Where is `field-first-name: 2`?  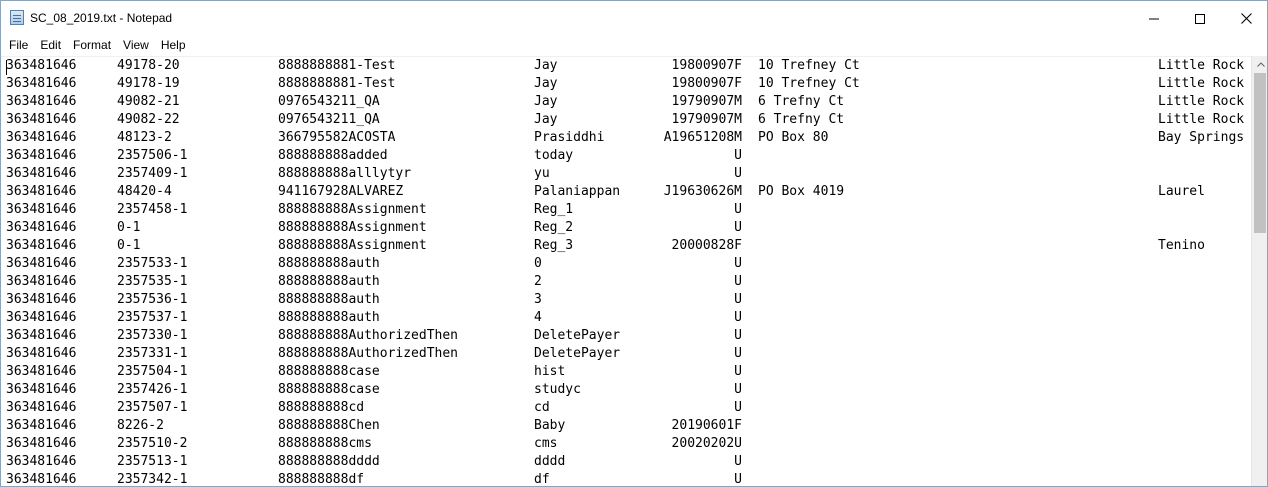 field-first-name: 2 is located at coordinates (538, 281).